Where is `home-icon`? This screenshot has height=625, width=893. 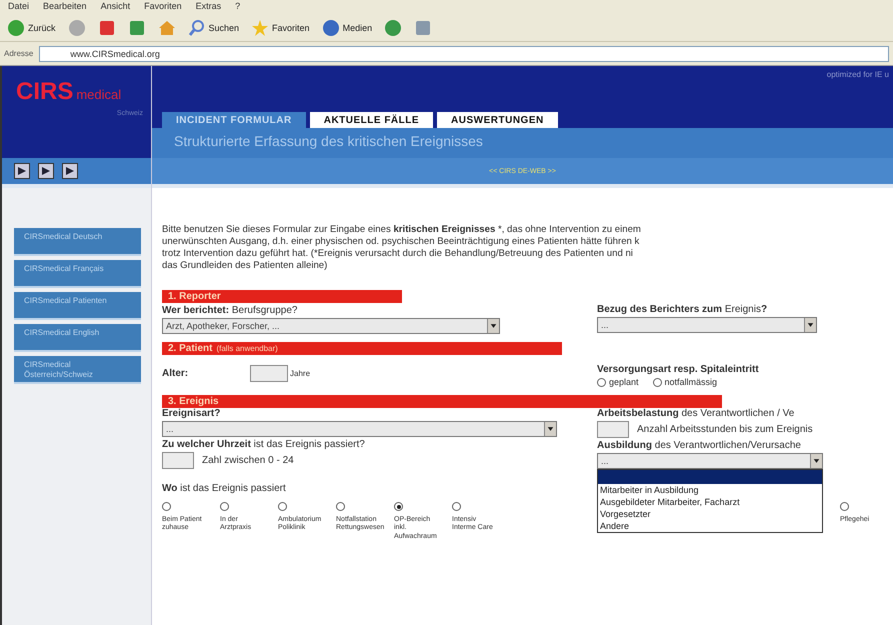
home-icon is located at coordinates (167, 27).